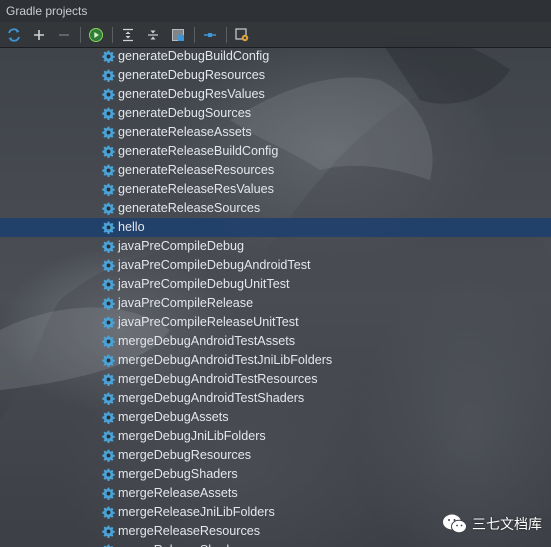  I want to click on task-label: javaPreCompileDebug, so click(181, 246).